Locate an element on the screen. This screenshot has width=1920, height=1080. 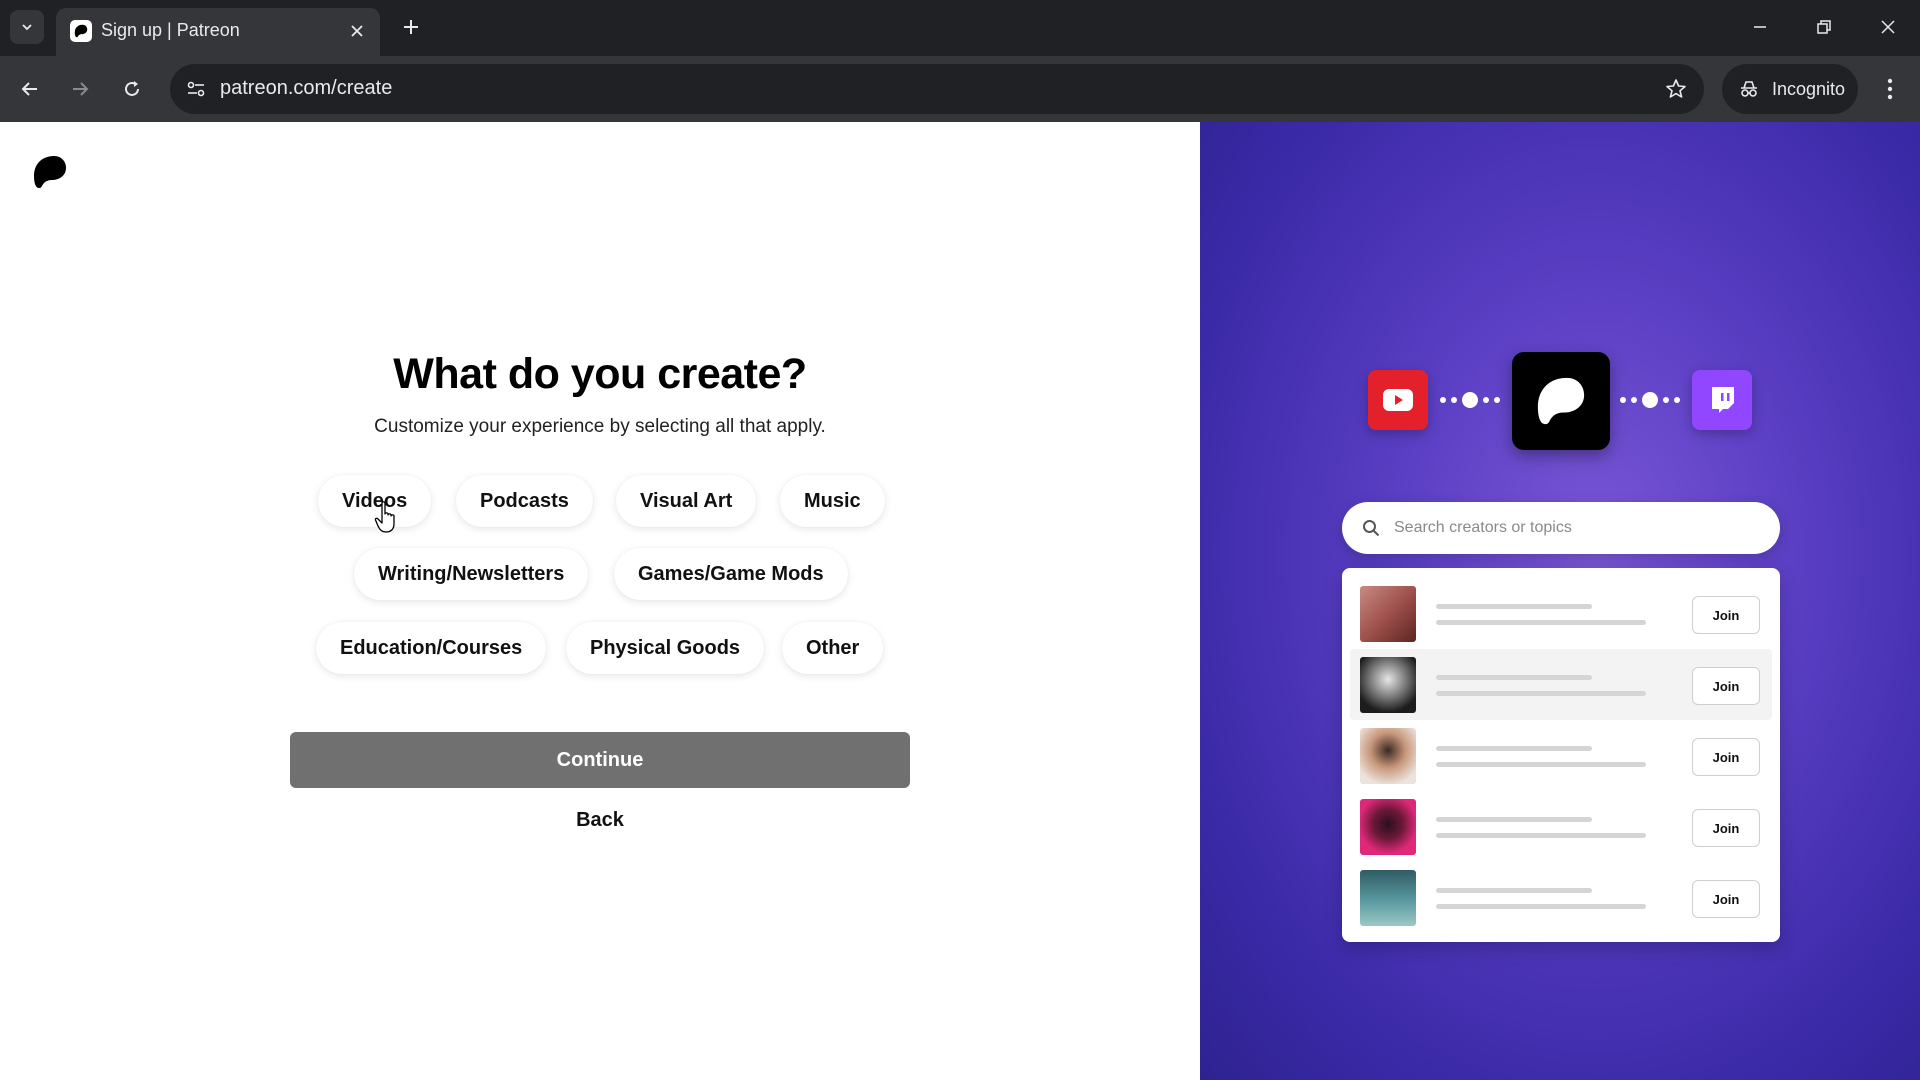
connector-dots-right is located at coordinates (1650, 400).